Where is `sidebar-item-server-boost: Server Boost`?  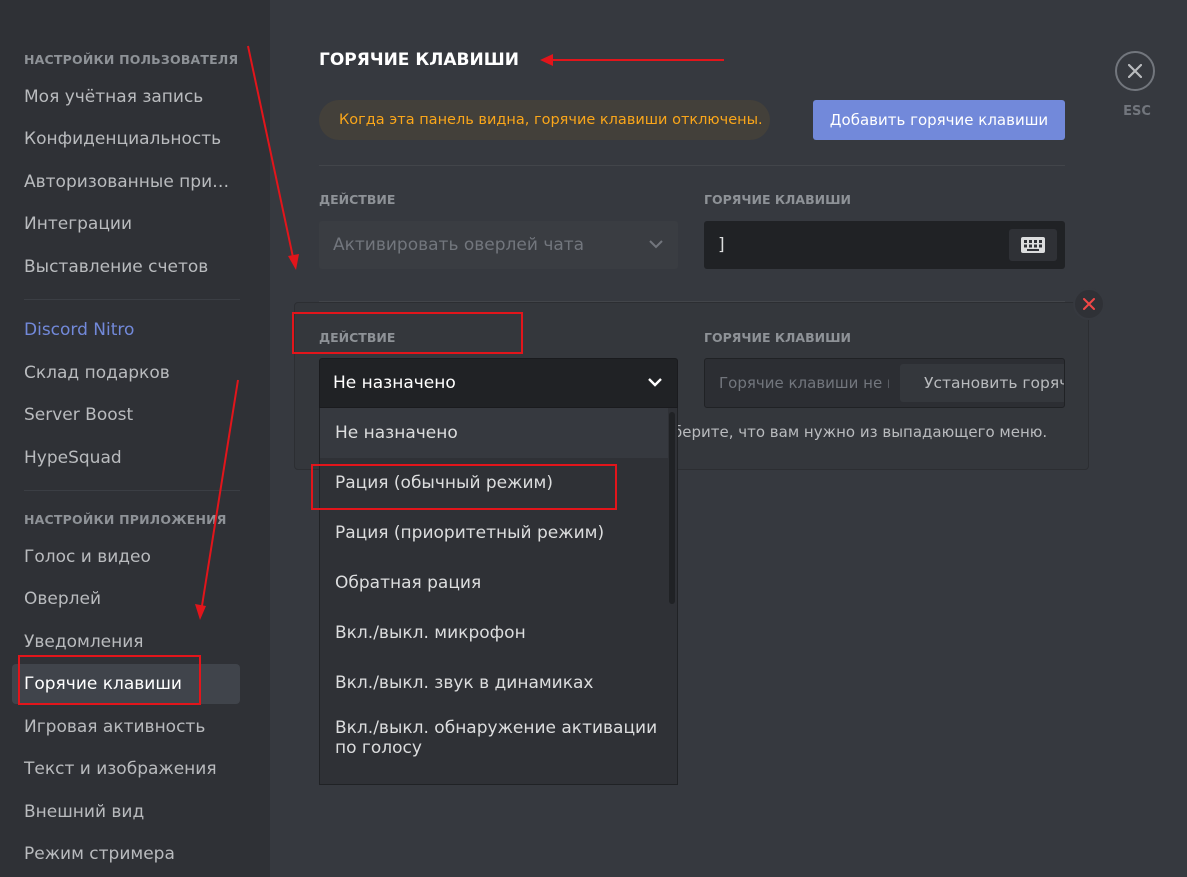
sidebar-item-server-boost: Server Boost is located at coordinates (126, 415).